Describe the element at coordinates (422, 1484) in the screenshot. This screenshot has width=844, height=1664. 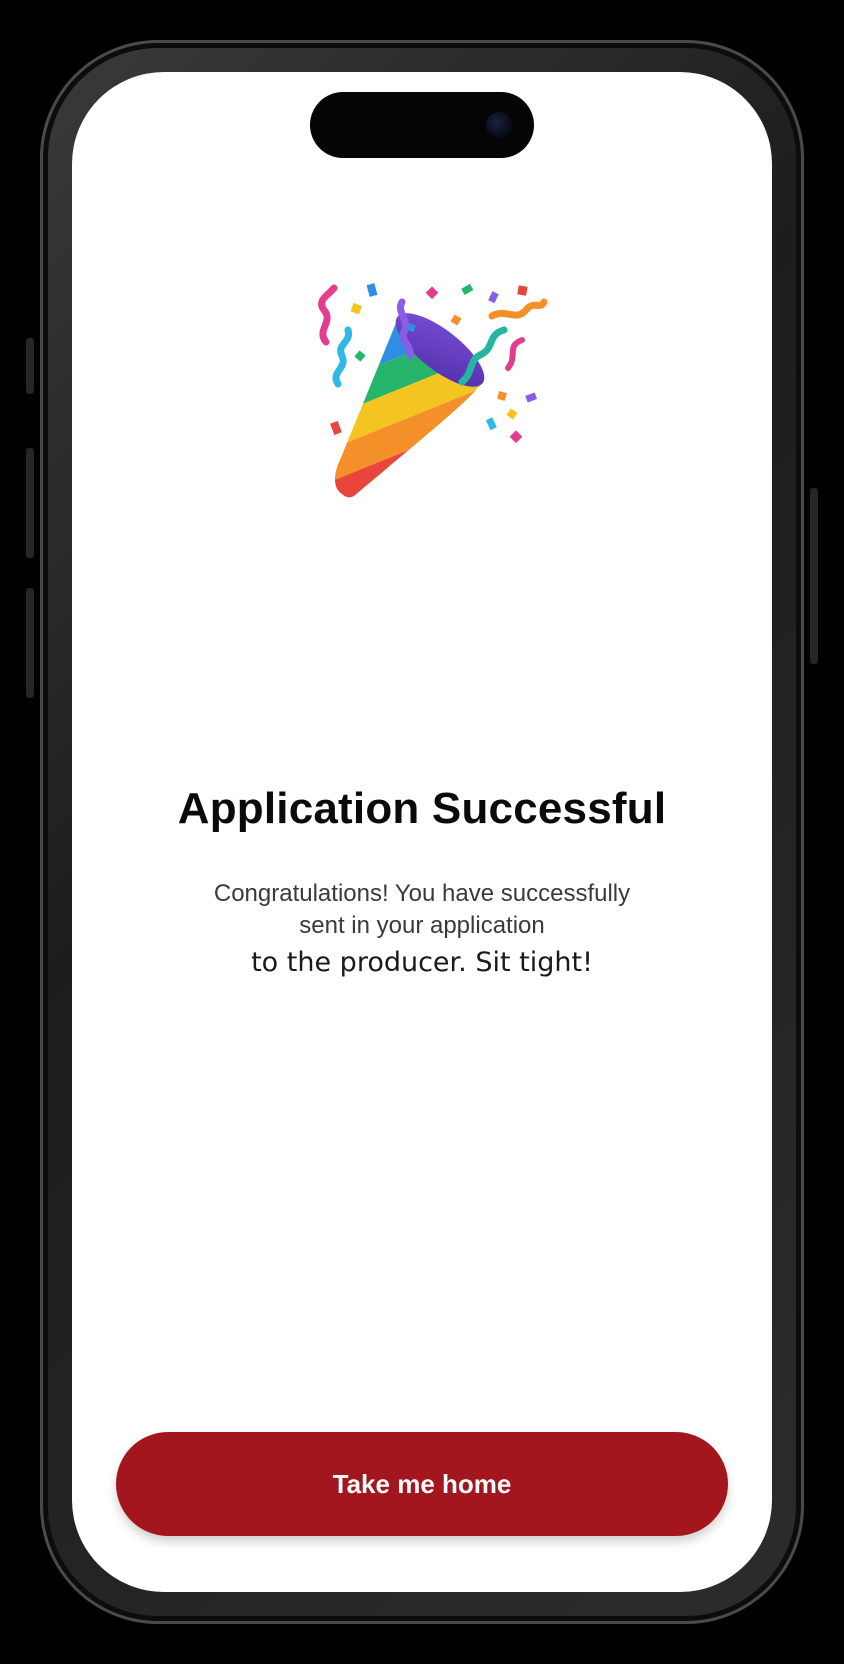
I see `take-me-home-button: Take me home` at that location.